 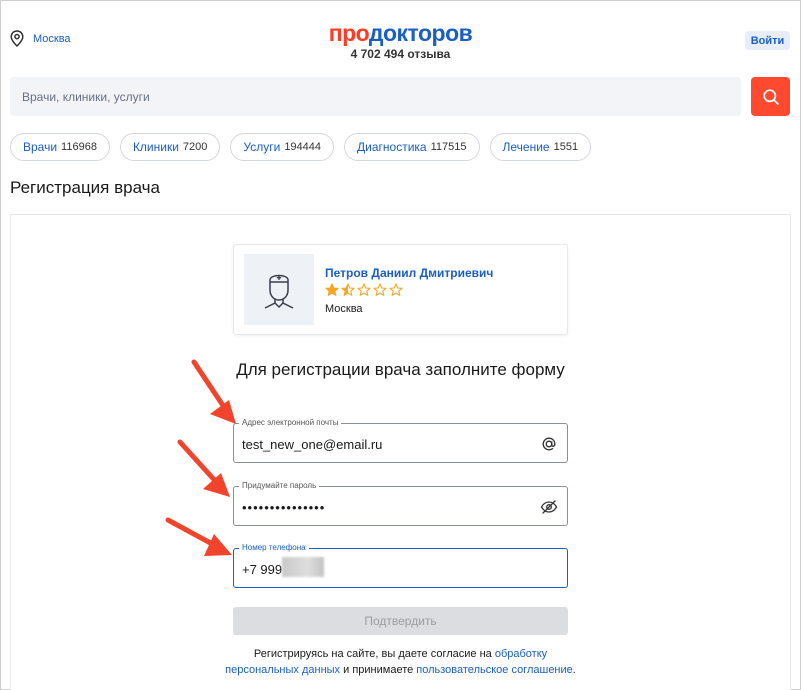 I want to click on eye-off-icon, so click(x=549, y=507).